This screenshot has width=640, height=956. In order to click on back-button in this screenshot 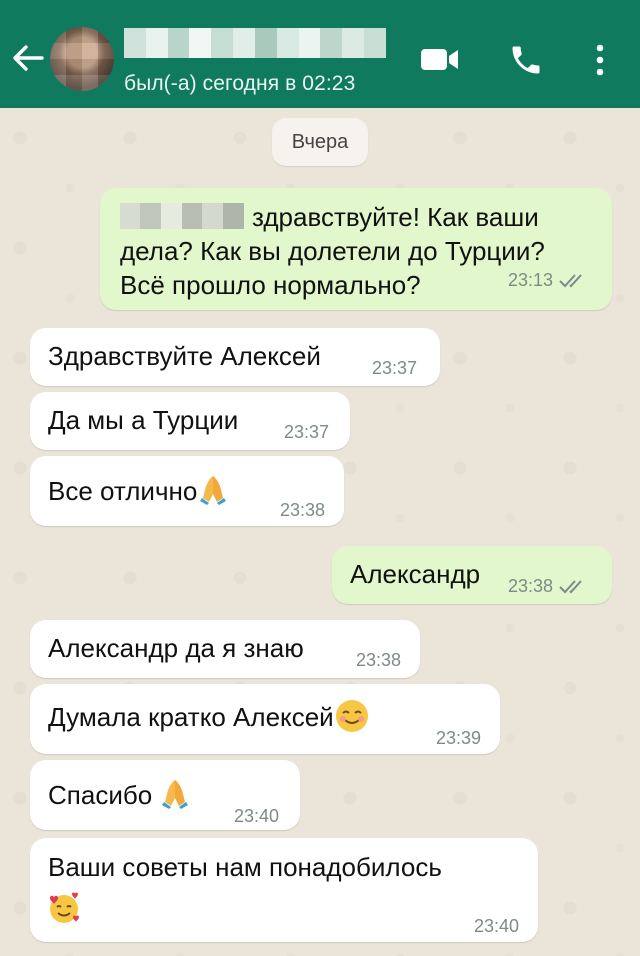, I will do `click(28, 58)`.